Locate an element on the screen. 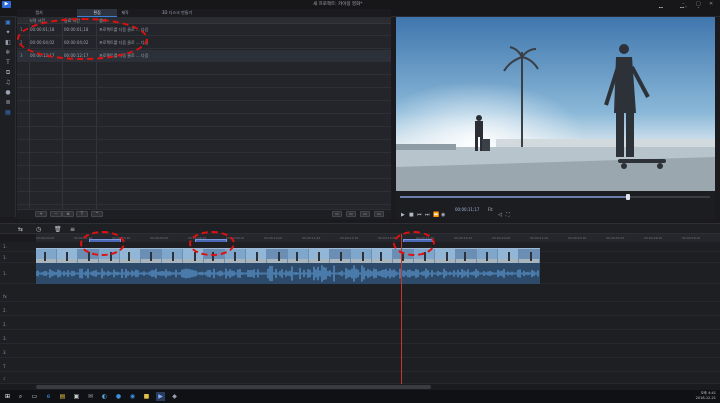 This screenshot has width=720, height=403. snapshot-icon: ◉ is located at coordinates (443, 215).